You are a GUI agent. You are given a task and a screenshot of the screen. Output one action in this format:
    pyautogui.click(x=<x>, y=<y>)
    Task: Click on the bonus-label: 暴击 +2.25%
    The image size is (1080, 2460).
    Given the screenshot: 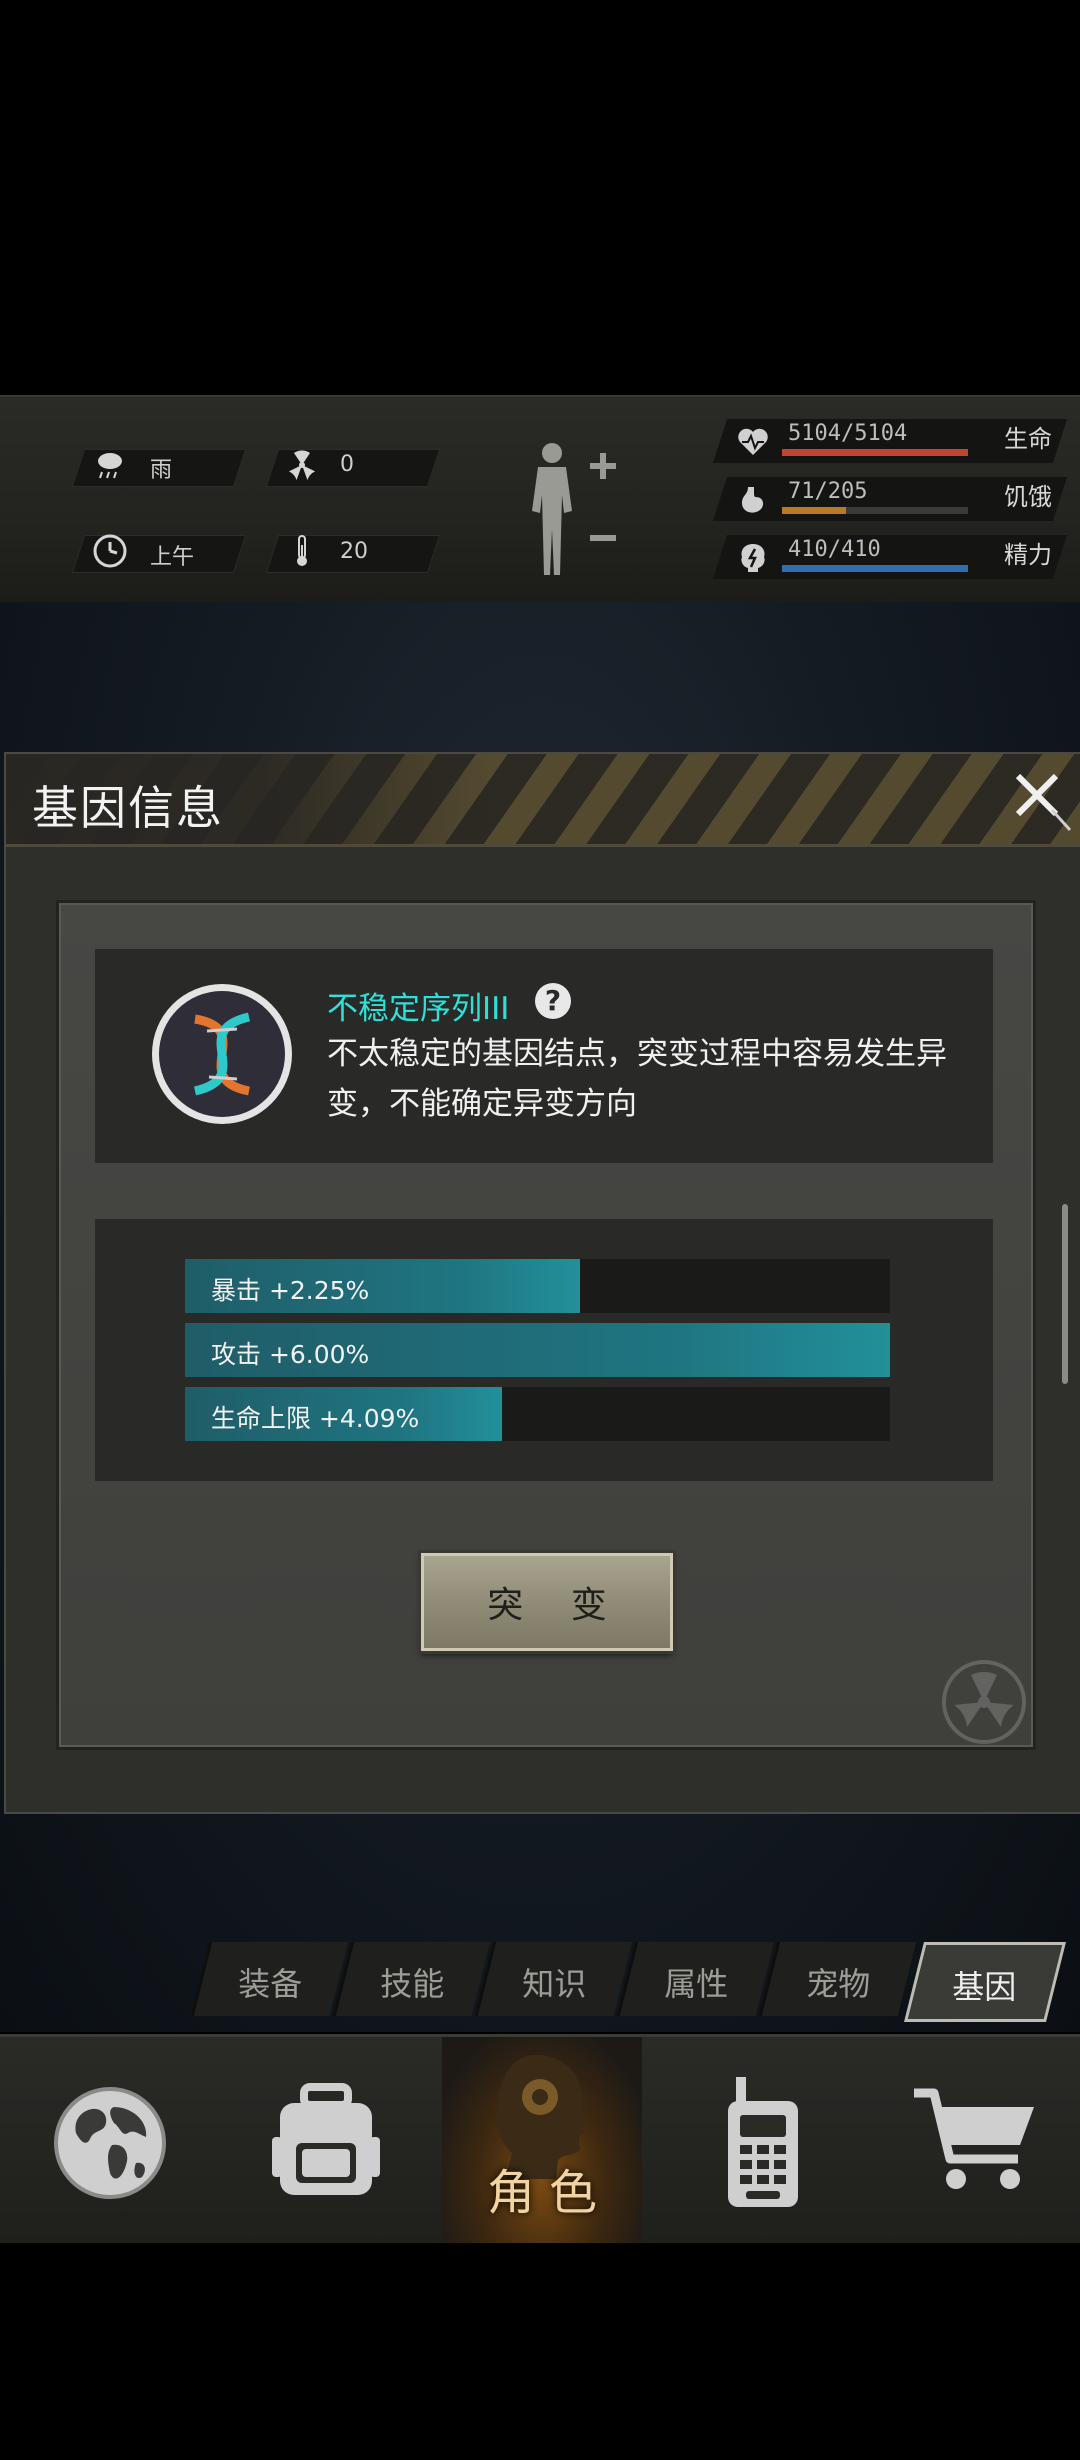 What is the action you would take?
    pyautogui.click(x=290, y=1290)
    